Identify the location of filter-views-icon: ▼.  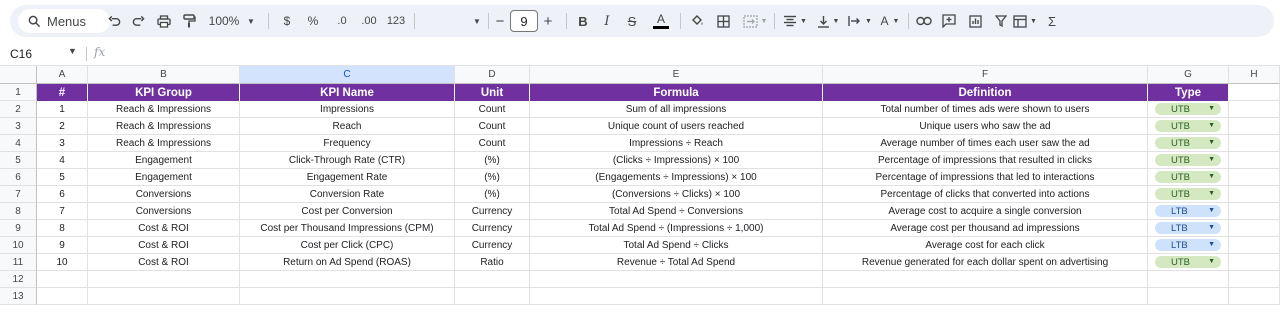
(1025, 21).